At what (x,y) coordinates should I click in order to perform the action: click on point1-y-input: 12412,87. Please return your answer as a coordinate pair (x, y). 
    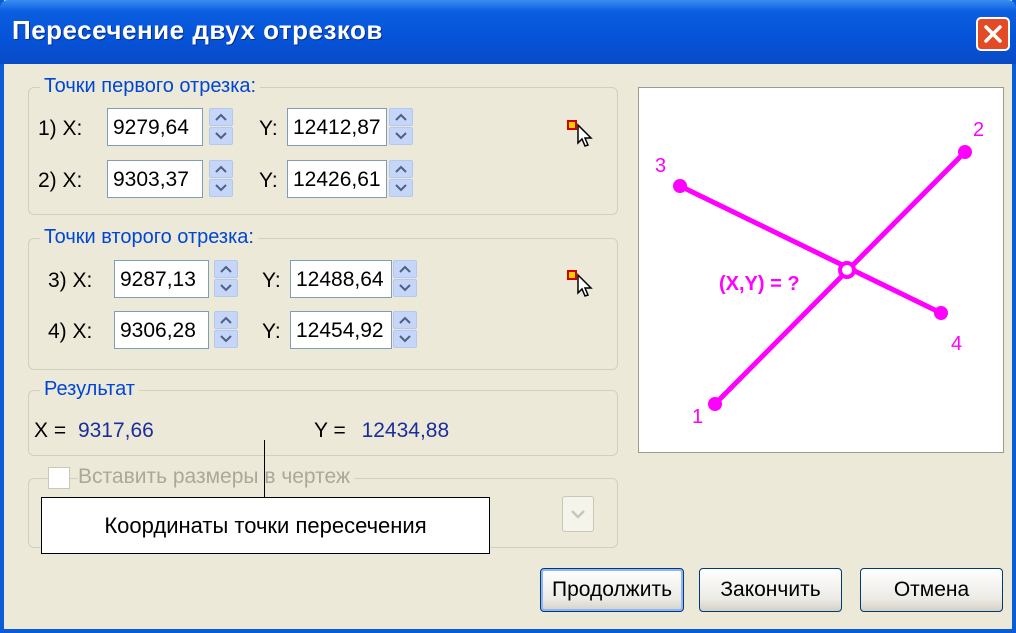
    Looking at the image, I should click on (337, 127).